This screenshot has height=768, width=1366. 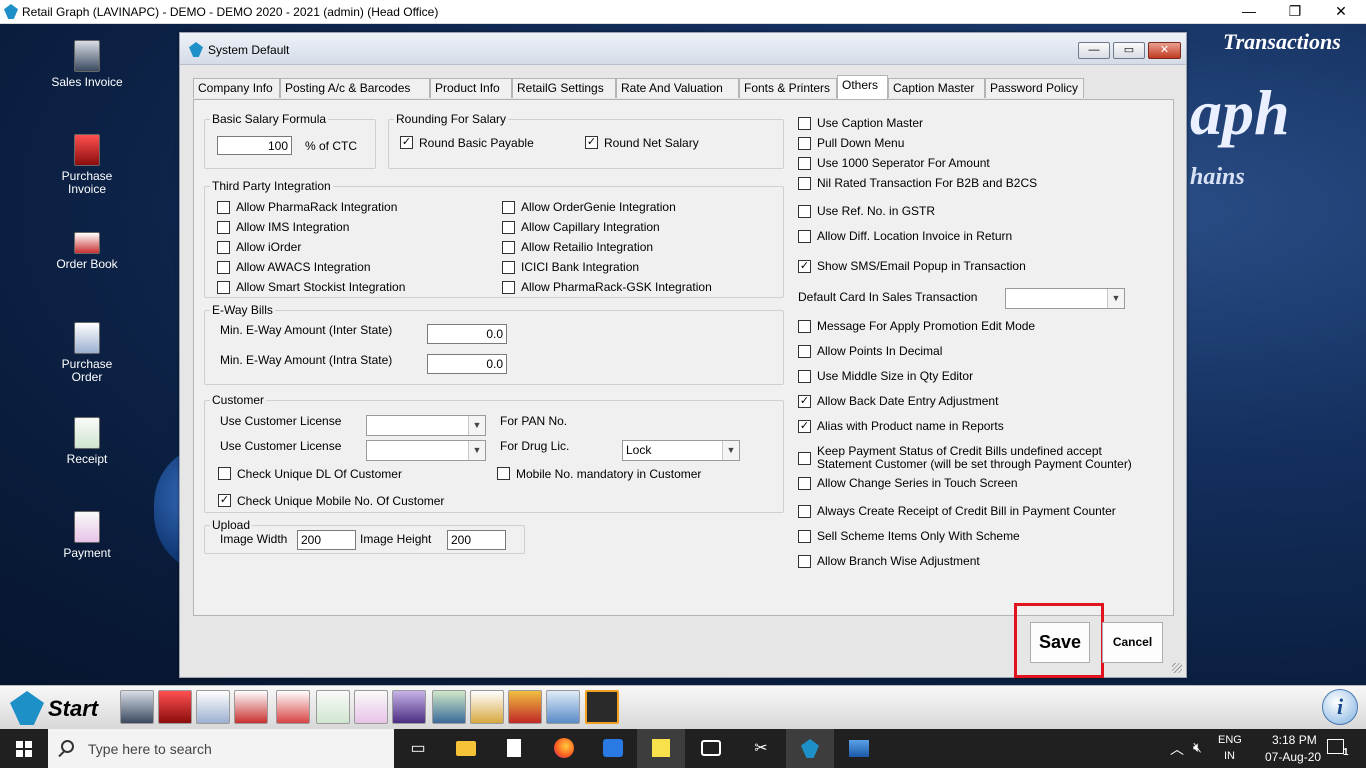 What do you see at coordinates (471, 88) in the screenshot?
I see `tab-product-info: Product Info` at bounding box center [471, 88].